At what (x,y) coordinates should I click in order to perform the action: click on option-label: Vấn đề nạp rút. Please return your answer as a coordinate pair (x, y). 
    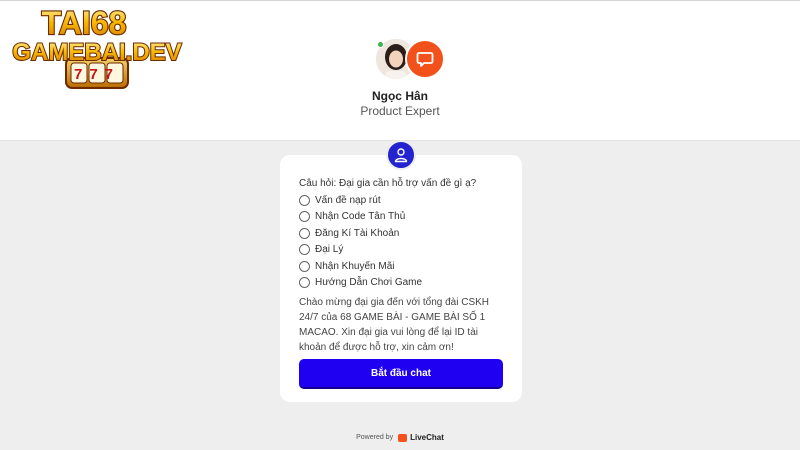
    Looking at the image, I should click on (348, 200).